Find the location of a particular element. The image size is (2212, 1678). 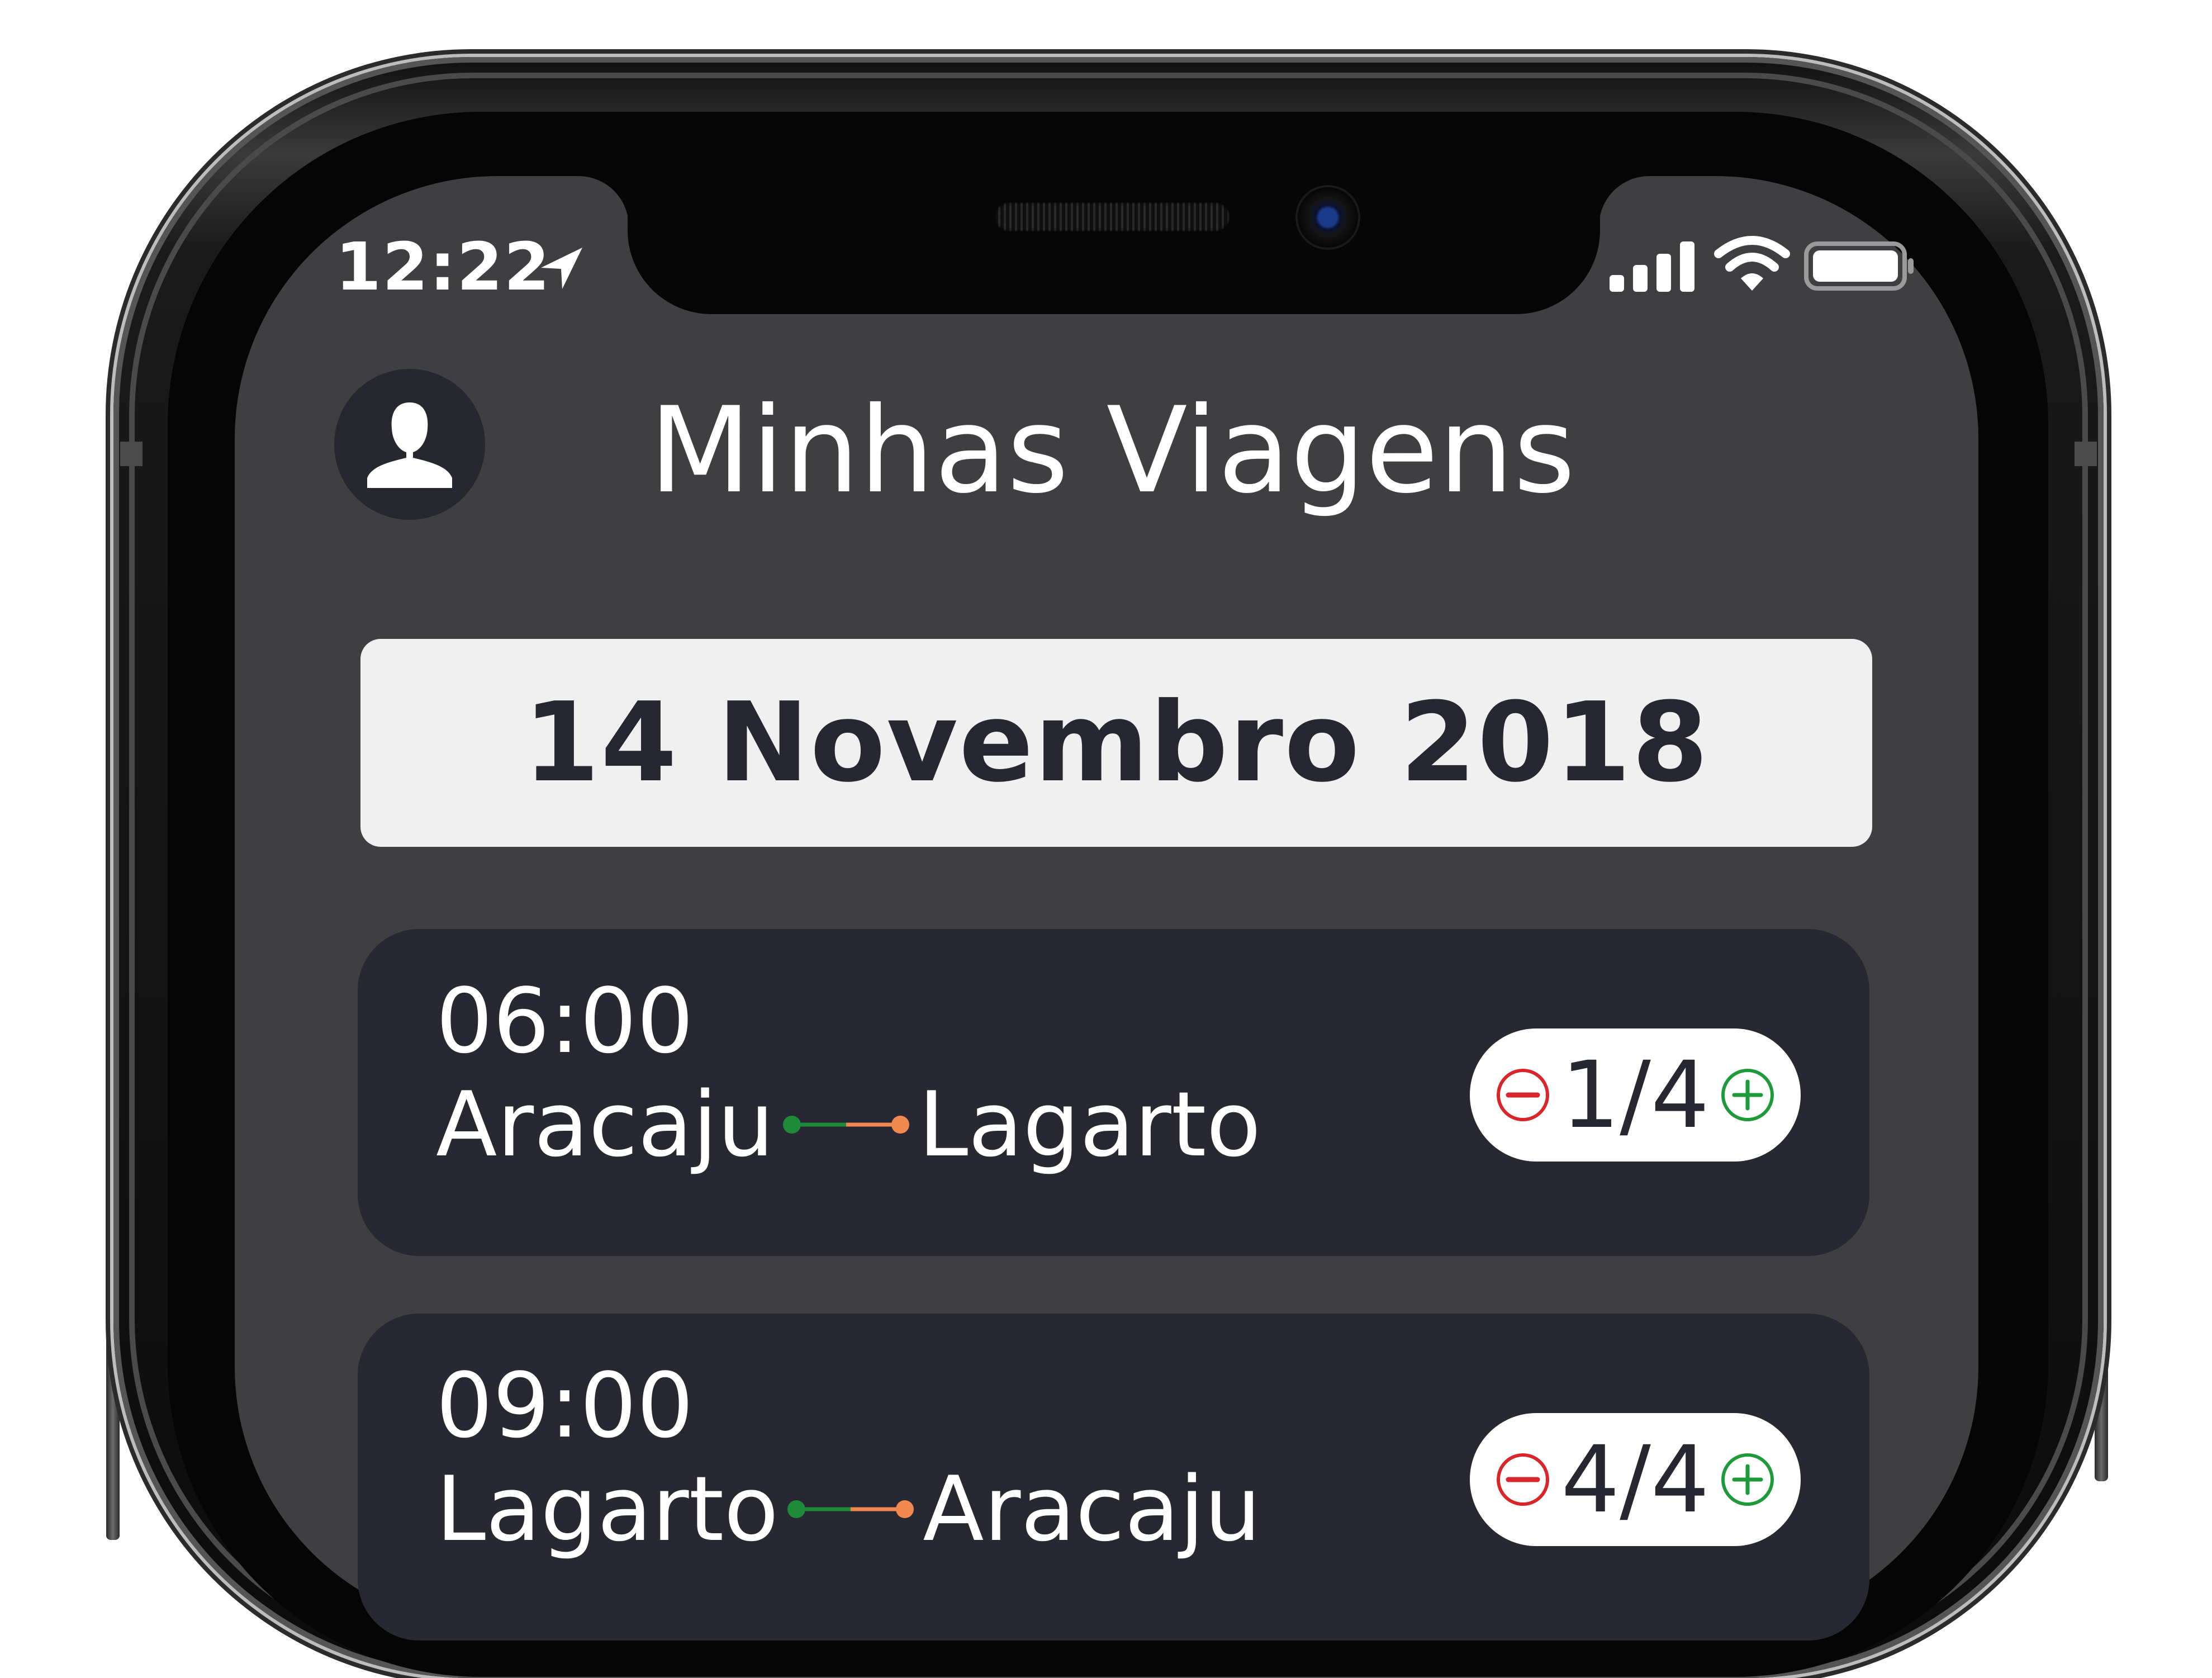

trip-time: 09:00 is located at coordinates (565, 1405).